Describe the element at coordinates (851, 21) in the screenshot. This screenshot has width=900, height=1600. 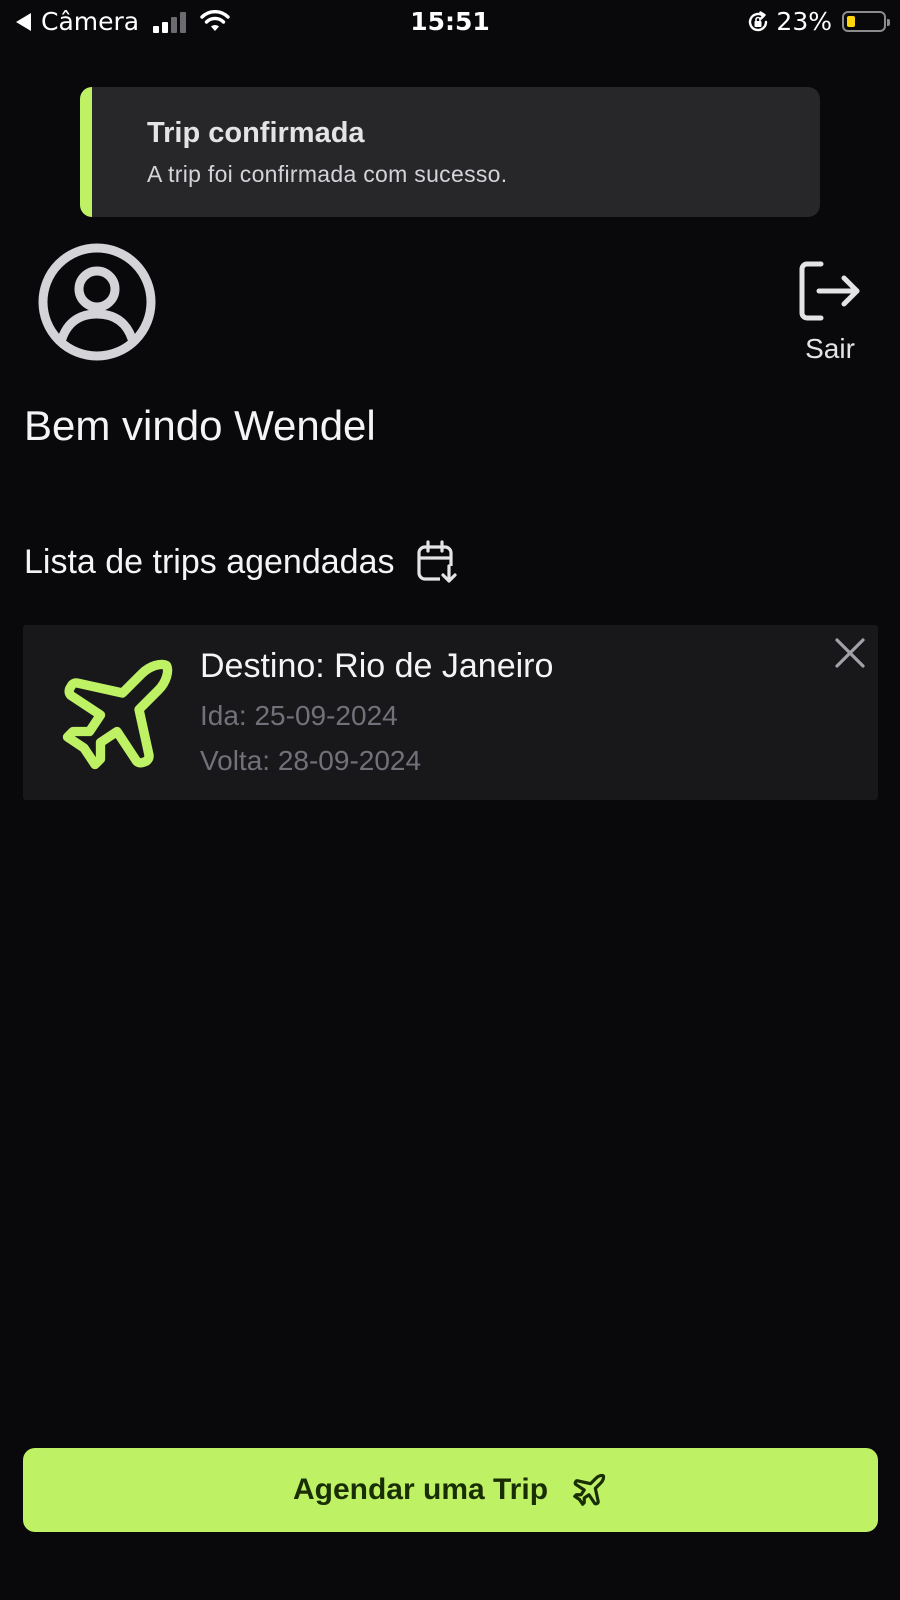
I see `battery-level-fill` at that location.